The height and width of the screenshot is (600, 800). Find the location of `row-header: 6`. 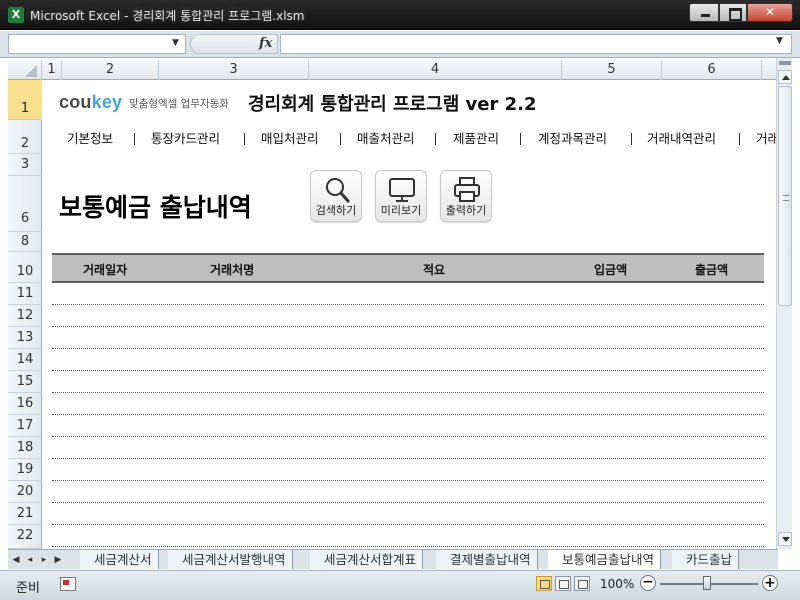

row-header: 6 is located at coordinates (25, 204).